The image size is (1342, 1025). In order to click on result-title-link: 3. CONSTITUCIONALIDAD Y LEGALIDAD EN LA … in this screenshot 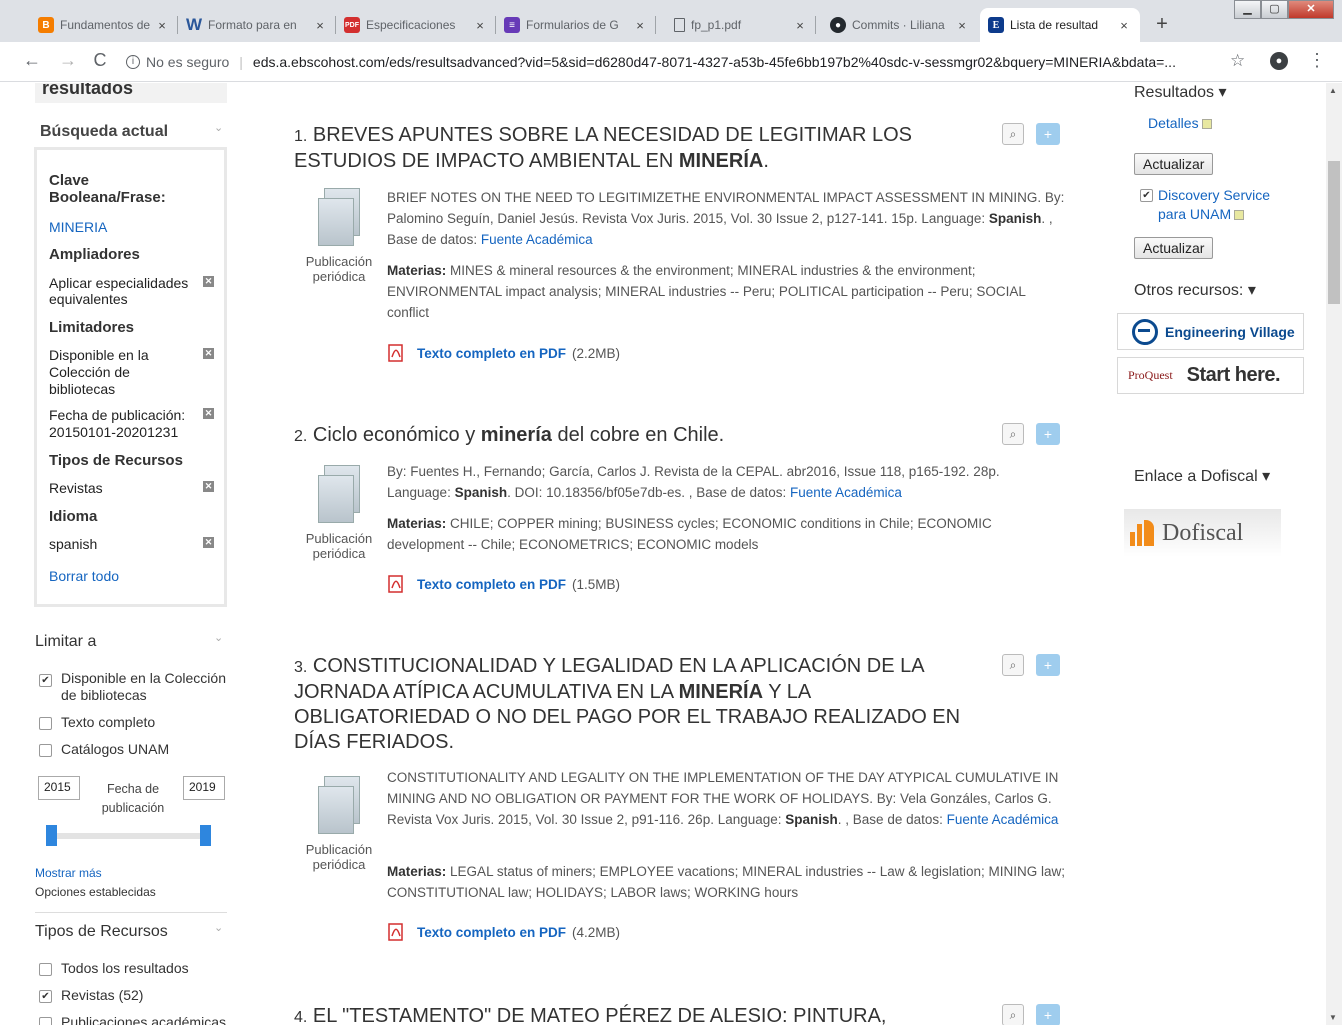, I will do `click(634, 704)`.